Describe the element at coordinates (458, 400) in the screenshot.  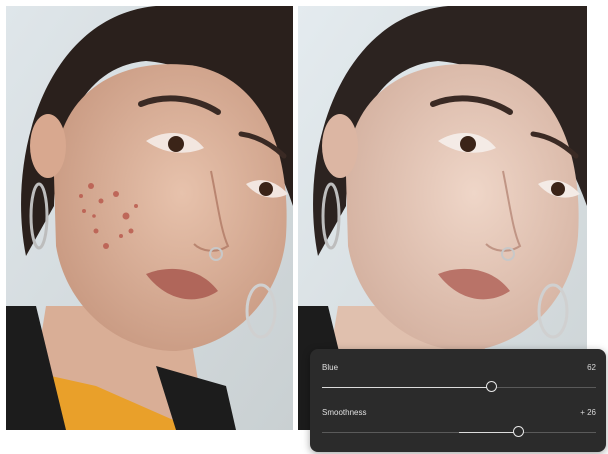
I see `adjustment-panel: Blue 62 Smoothness + 26` at that location.